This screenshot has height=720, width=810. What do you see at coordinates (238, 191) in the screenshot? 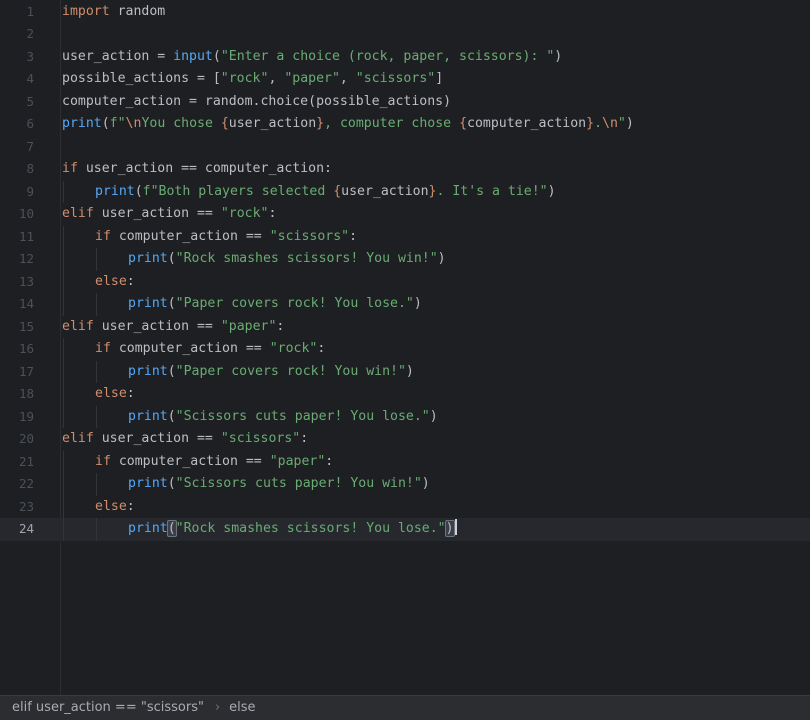
I see `token-str: f"Both players selected` at bounding box center [238, 191].